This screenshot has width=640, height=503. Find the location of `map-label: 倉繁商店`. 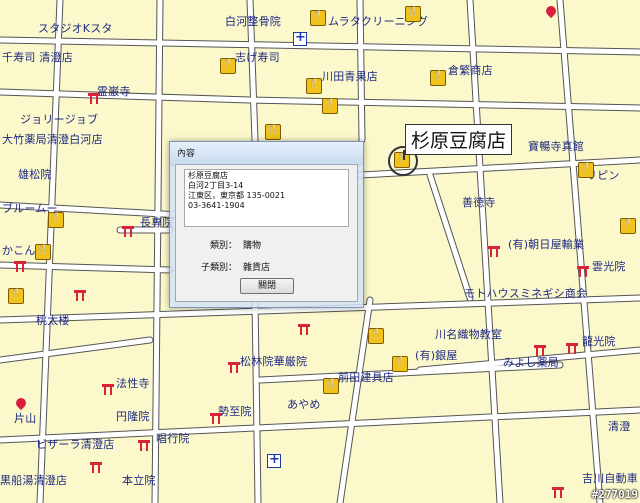

map-label: 倉繁商店 is located at coordinates (470, 70).